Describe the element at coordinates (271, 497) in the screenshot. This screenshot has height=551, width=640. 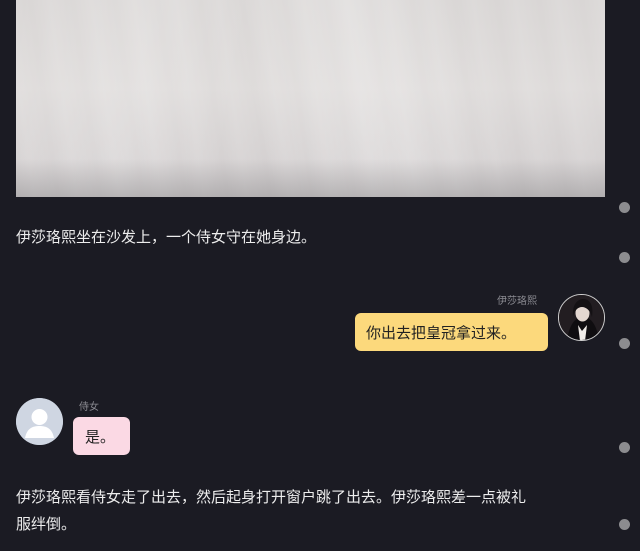
I see `narration-line: 伊莎珞熙看侍女走了出去，然后起身打开窗户跳了出去。伊莎珞熙差一点被礼` at that location.